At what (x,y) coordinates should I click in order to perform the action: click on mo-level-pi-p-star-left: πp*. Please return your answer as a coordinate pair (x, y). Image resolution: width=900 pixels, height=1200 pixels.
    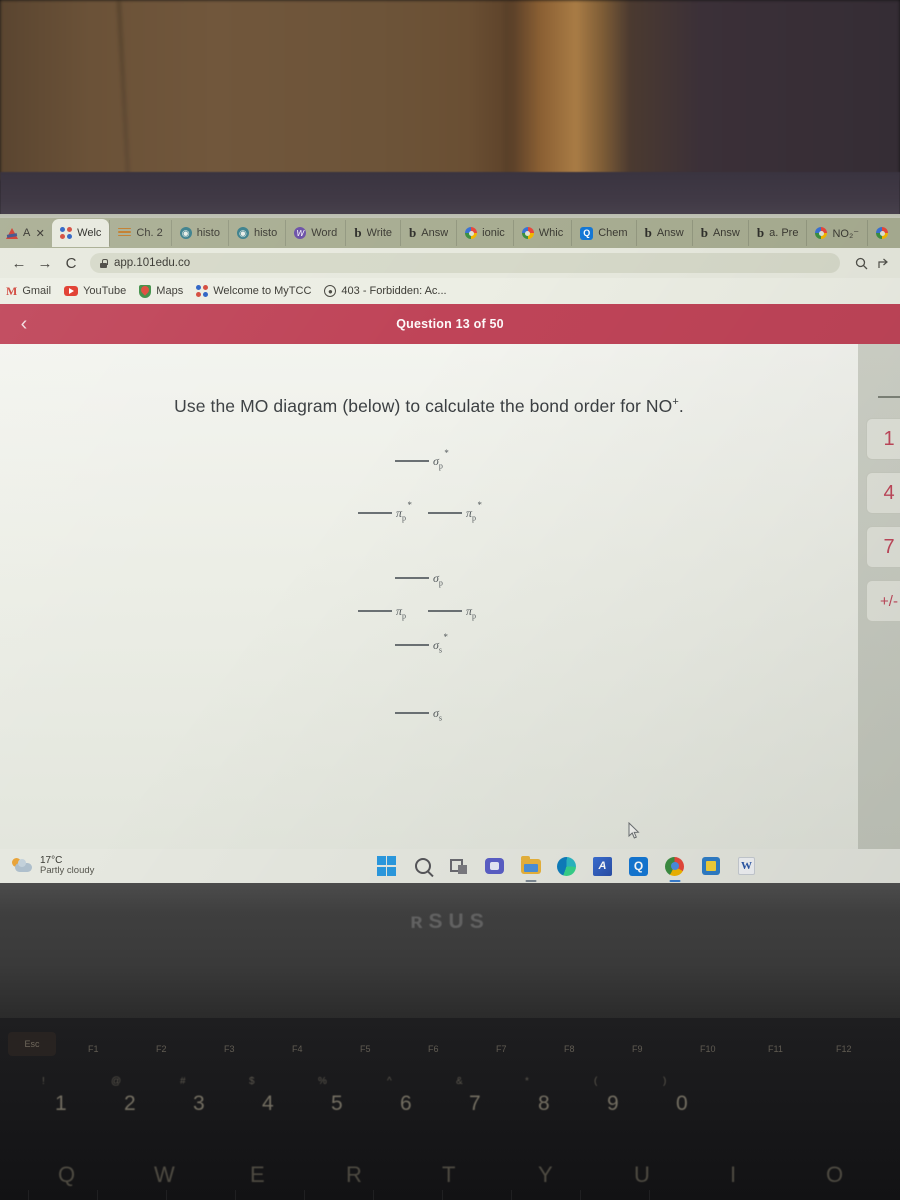
    Looking at the image, I should click on (385, 511).